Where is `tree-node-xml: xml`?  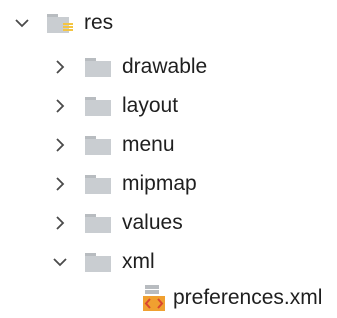 tree-node-xml: xml is located at coordinates (102, 262).